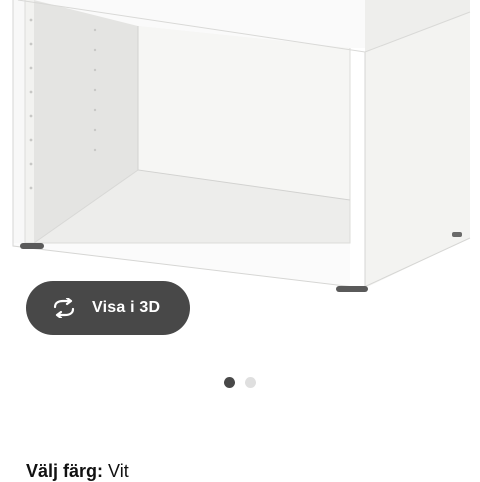 This screenshot has height=482, width=480. I want to click on rotate-3d-icon, so click(64, 308).